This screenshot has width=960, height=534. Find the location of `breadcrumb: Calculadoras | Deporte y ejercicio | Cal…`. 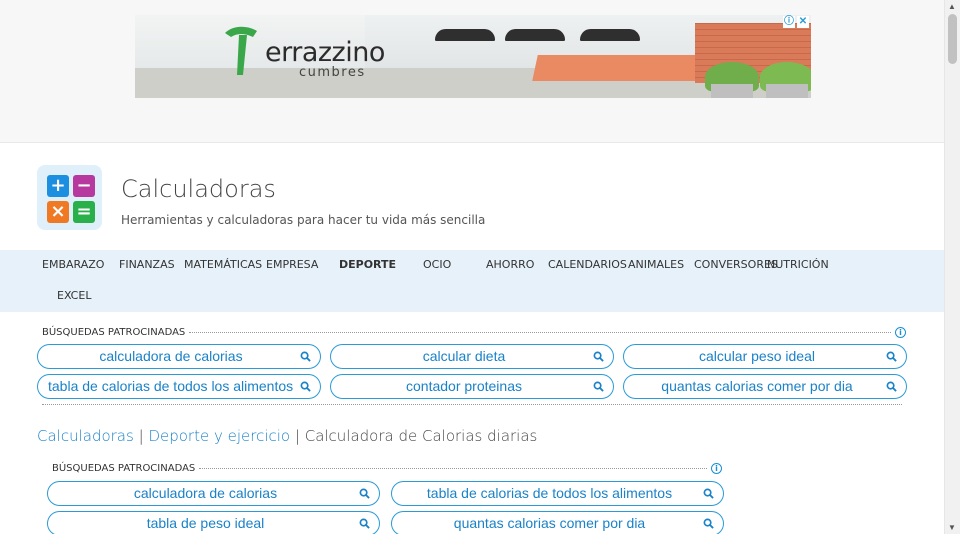

breadcrumb: Calculadoras | Deporte y ejercicio | Cal… is located at coordinates (287, 436).